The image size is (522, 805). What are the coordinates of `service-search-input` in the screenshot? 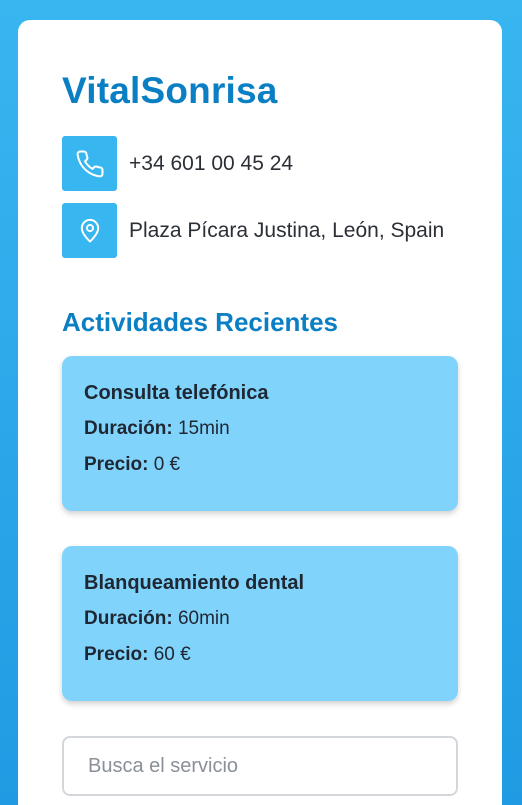 It's located at (260, 766).